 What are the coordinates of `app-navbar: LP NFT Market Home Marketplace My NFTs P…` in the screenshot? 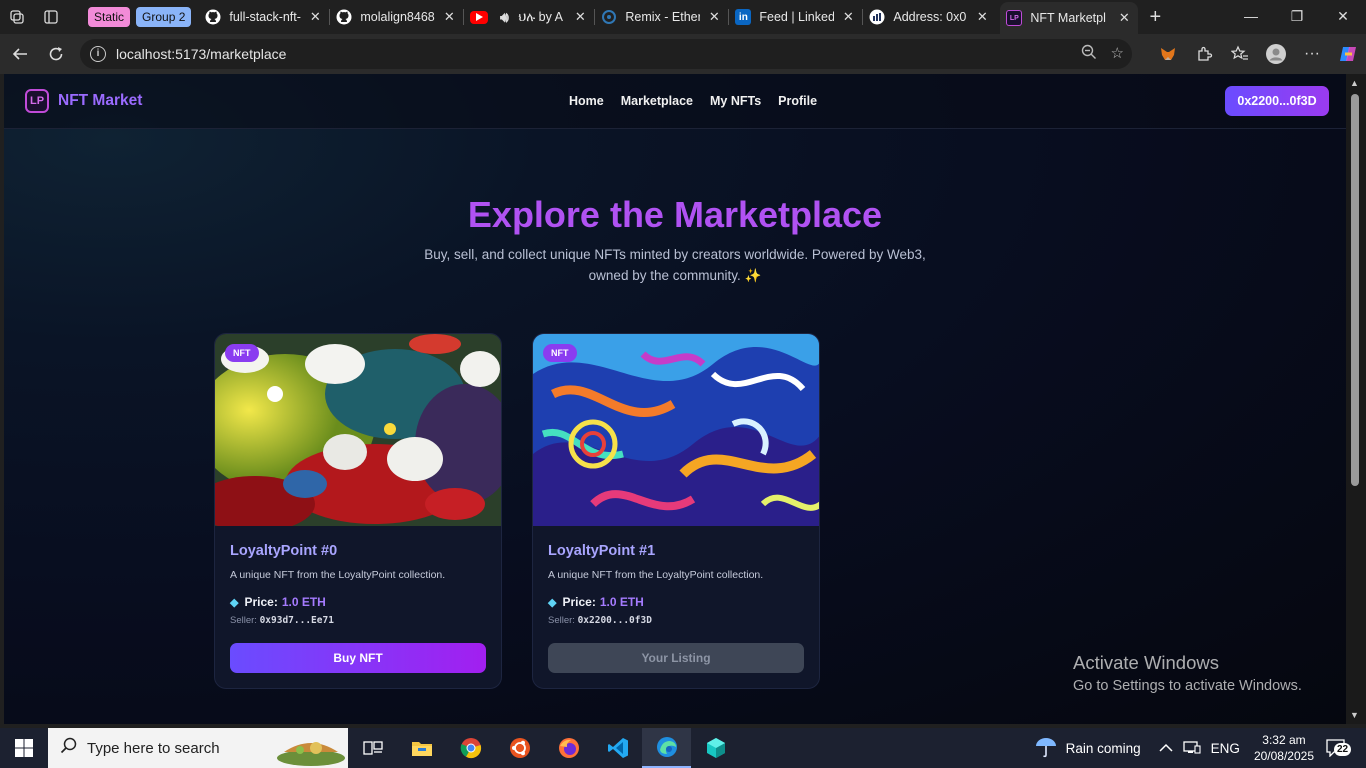 It's located at (675, 101).